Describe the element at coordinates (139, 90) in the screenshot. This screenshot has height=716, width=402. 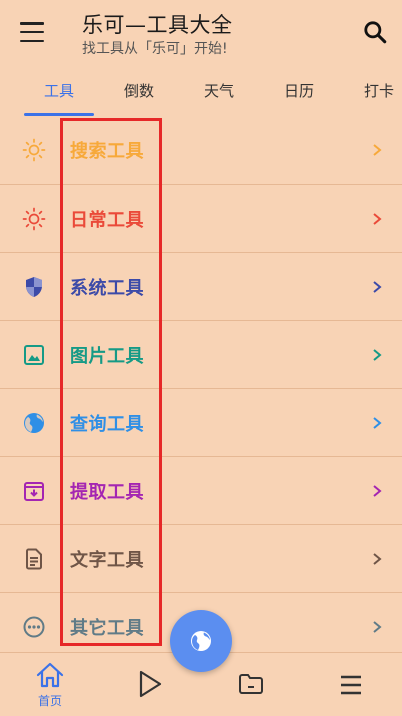
I see `tab-countdown: 倒数` at that location.